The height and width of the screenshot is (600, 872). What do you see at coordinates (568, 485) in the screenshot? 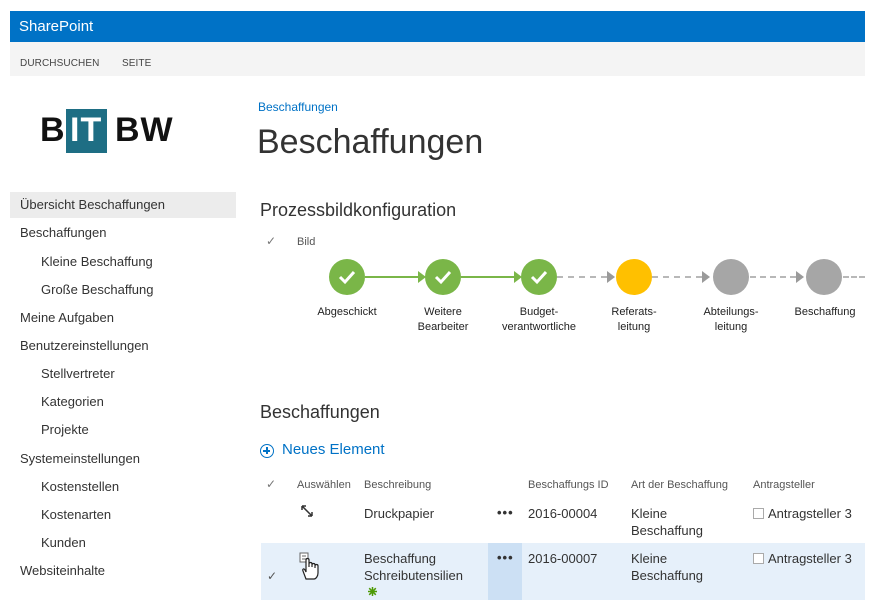
I see `column-header-beschaffungs-id: Beschaffungs ID` at bounding box center [568, 485].